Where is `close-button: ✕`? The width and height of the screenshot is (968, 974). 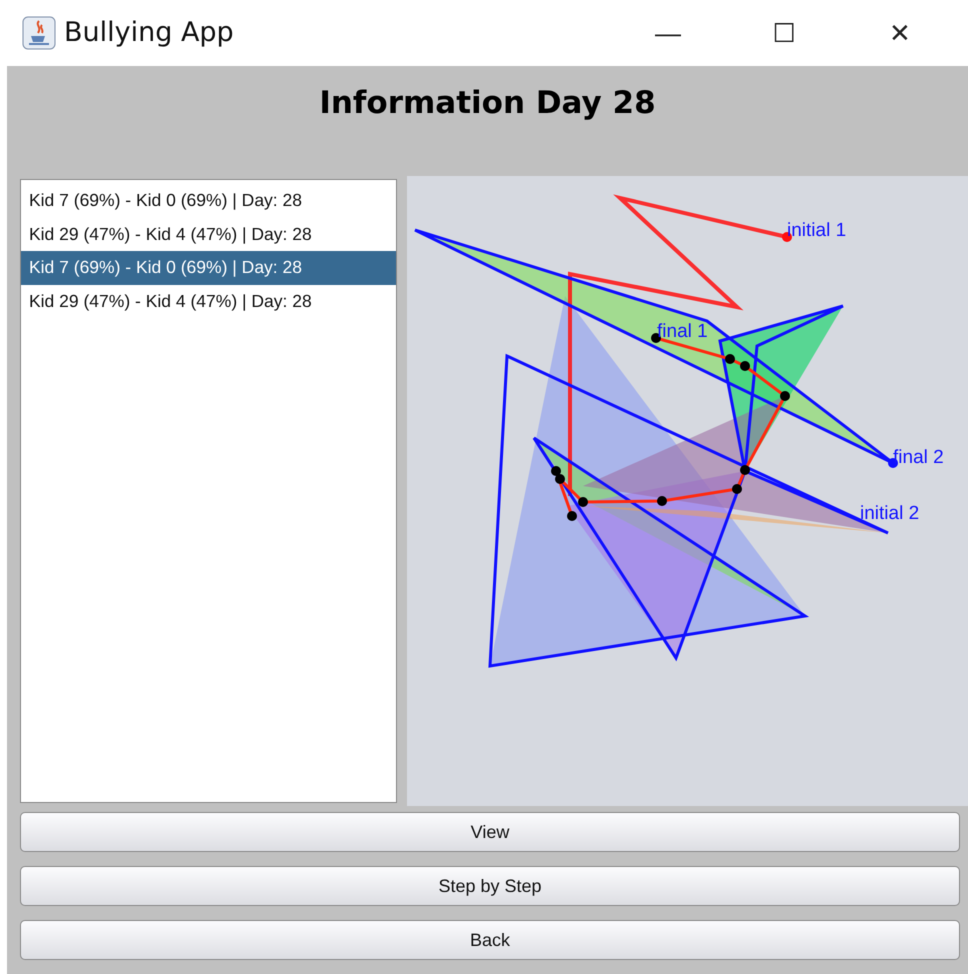
close-button: ✕ is located at coordinates (900, 33).